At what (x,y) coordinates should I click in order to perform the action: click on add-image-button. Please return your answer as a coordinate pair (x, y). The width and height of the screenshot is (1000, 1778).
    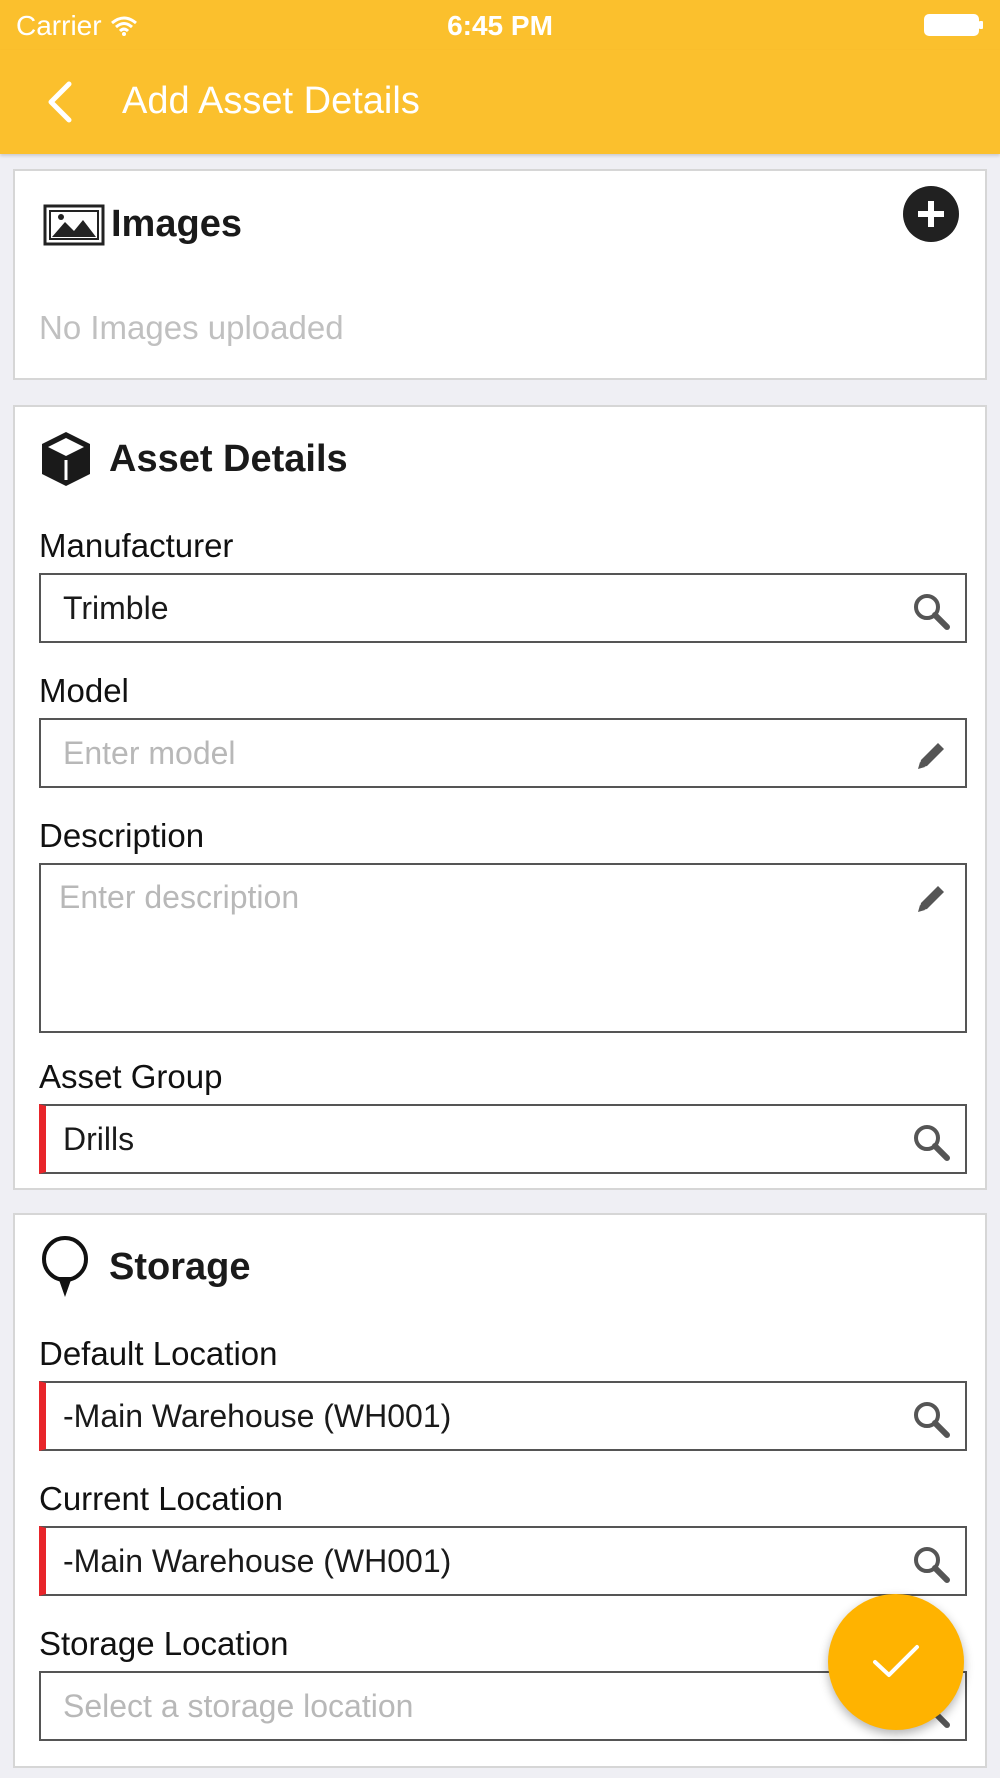
    Looking at the image, I should click on (931, 214).